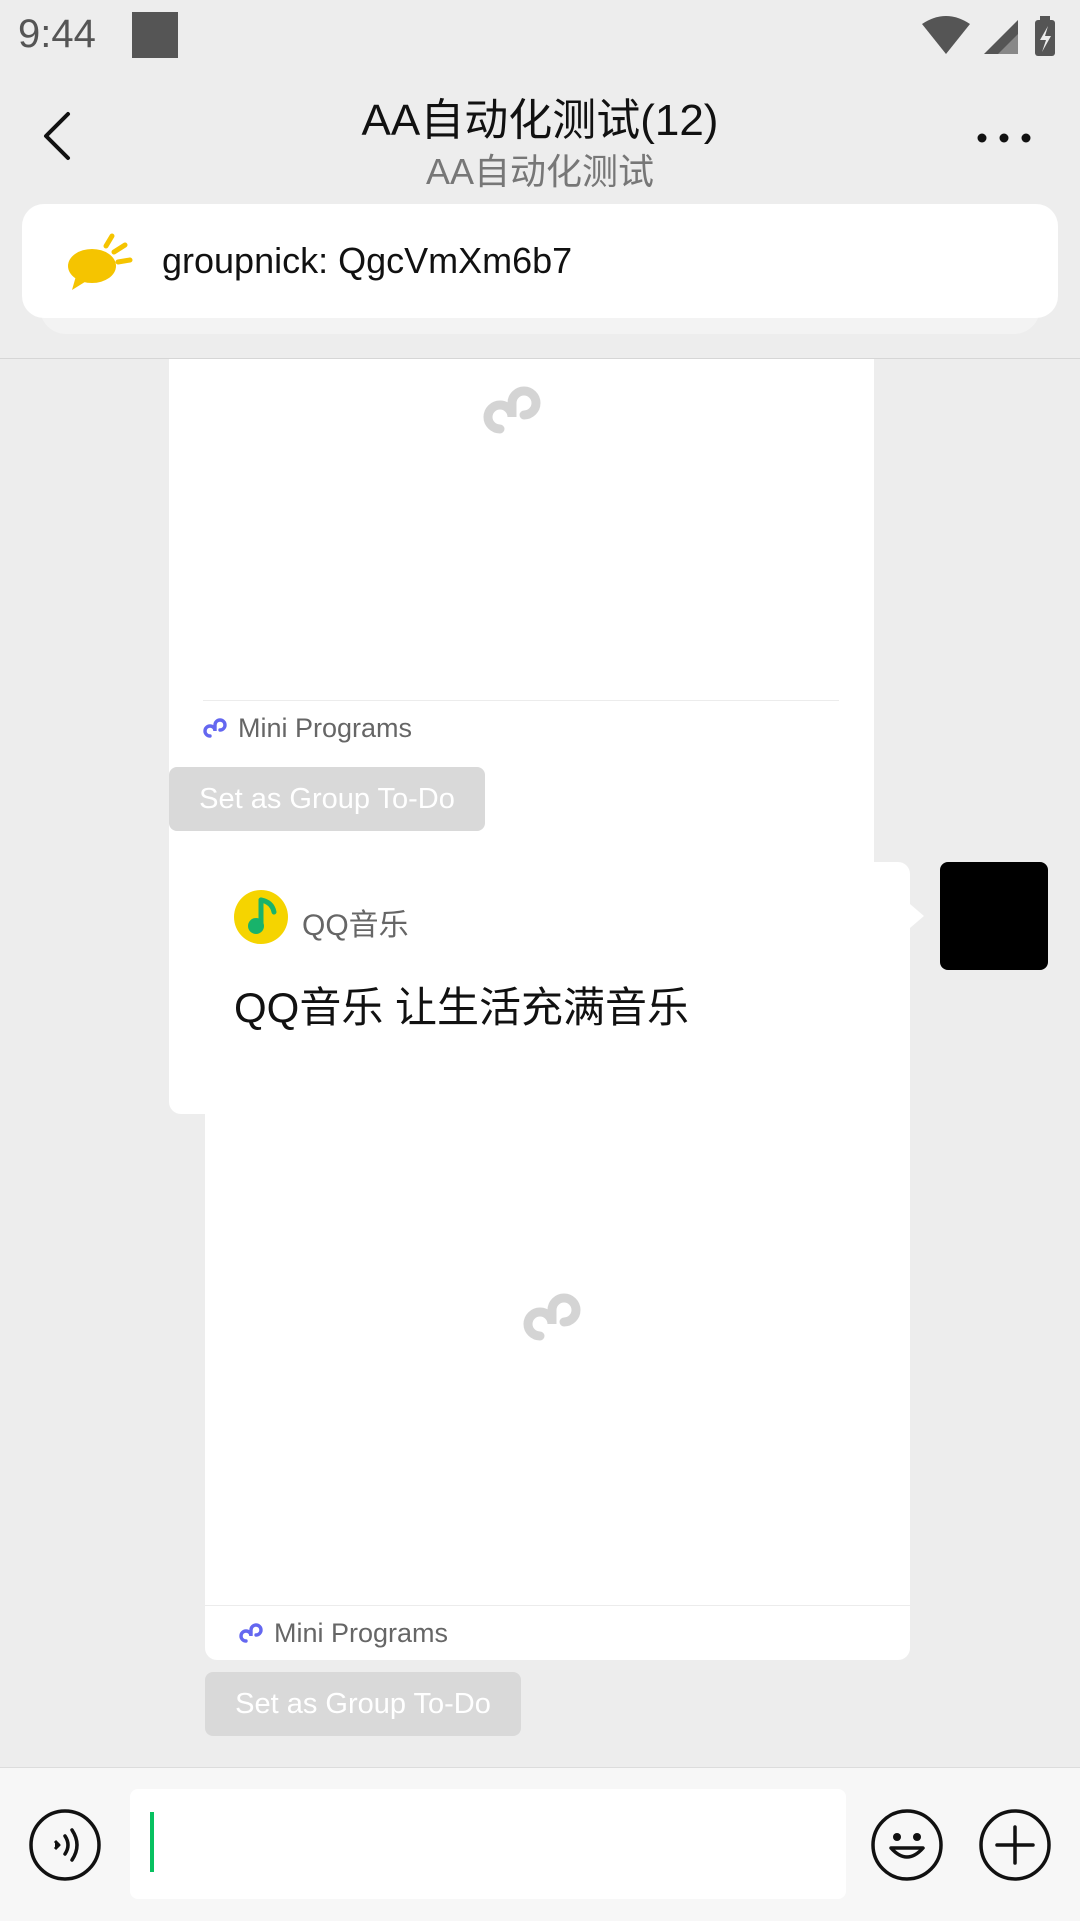 Image resolution: width=1080 pixels, height=1921 pixels. What do you see at coordinates (1015, 1845) in the screenshot?
I see `plus-icon` at bounding box center [1015, 1845].